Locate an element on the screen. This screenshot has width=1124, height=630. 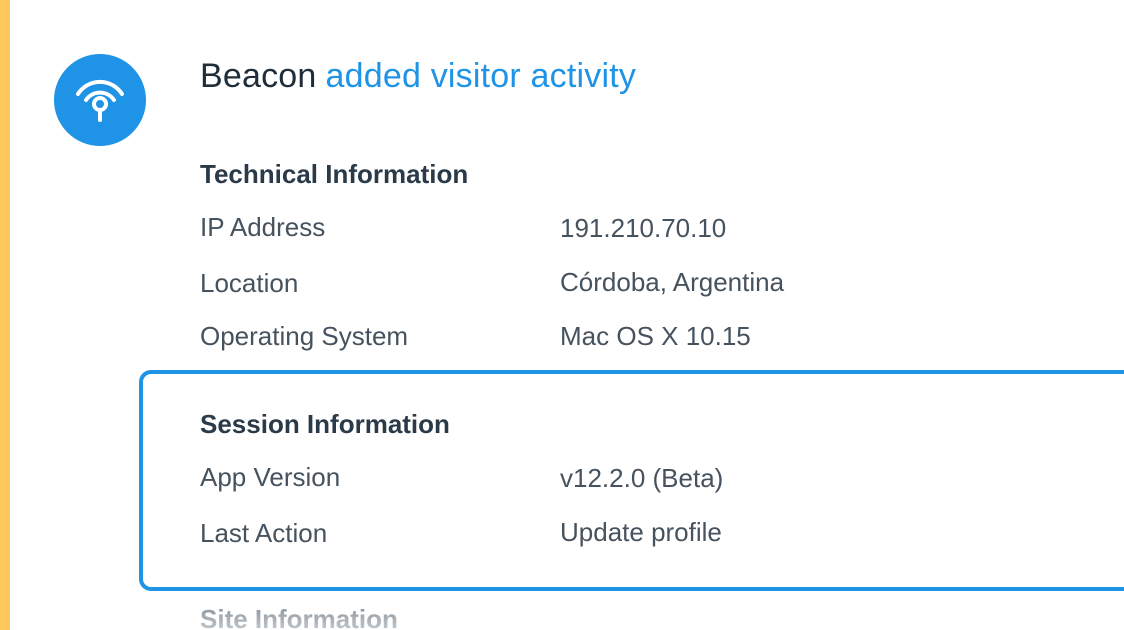
app-version-value: v12.2.0 (Beta) is located at coordinates (642, 478).